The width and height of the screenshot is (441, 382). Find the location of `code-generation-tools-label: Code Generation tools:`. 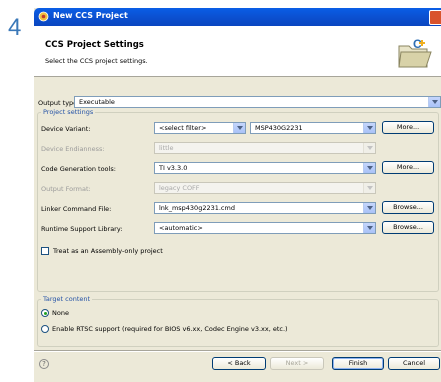

code-generation-tools-label: Code Generation tools: is located at coordinates (78, 169).